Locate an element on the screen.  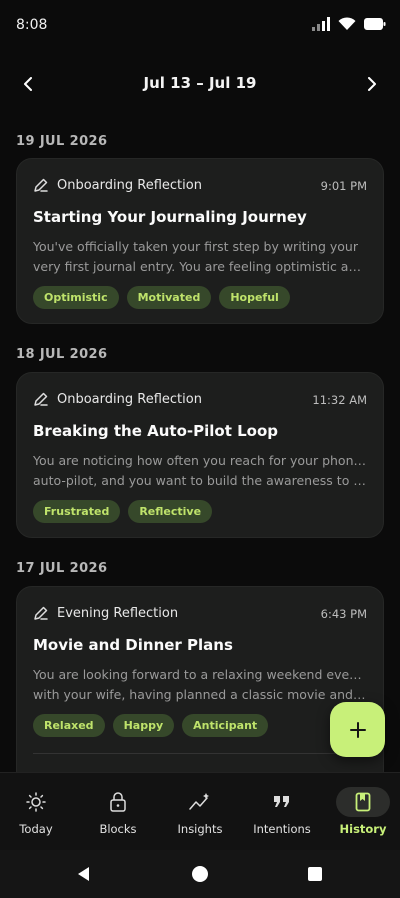
book-icon is located at coordinates (363, 802).